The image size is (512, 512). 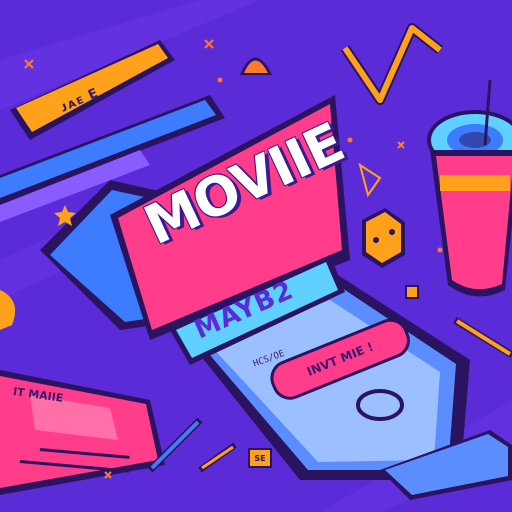 I want to click on small-badge: SE, so click(x=260, y=458).